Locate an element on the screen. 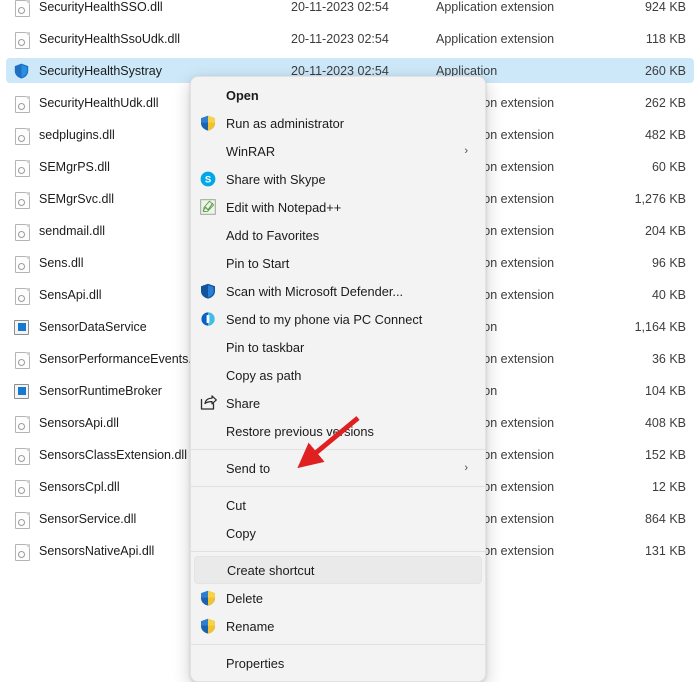 This screenshot has width=700, height=682. file-size: 152 KB is located at coordinates (665, 454).